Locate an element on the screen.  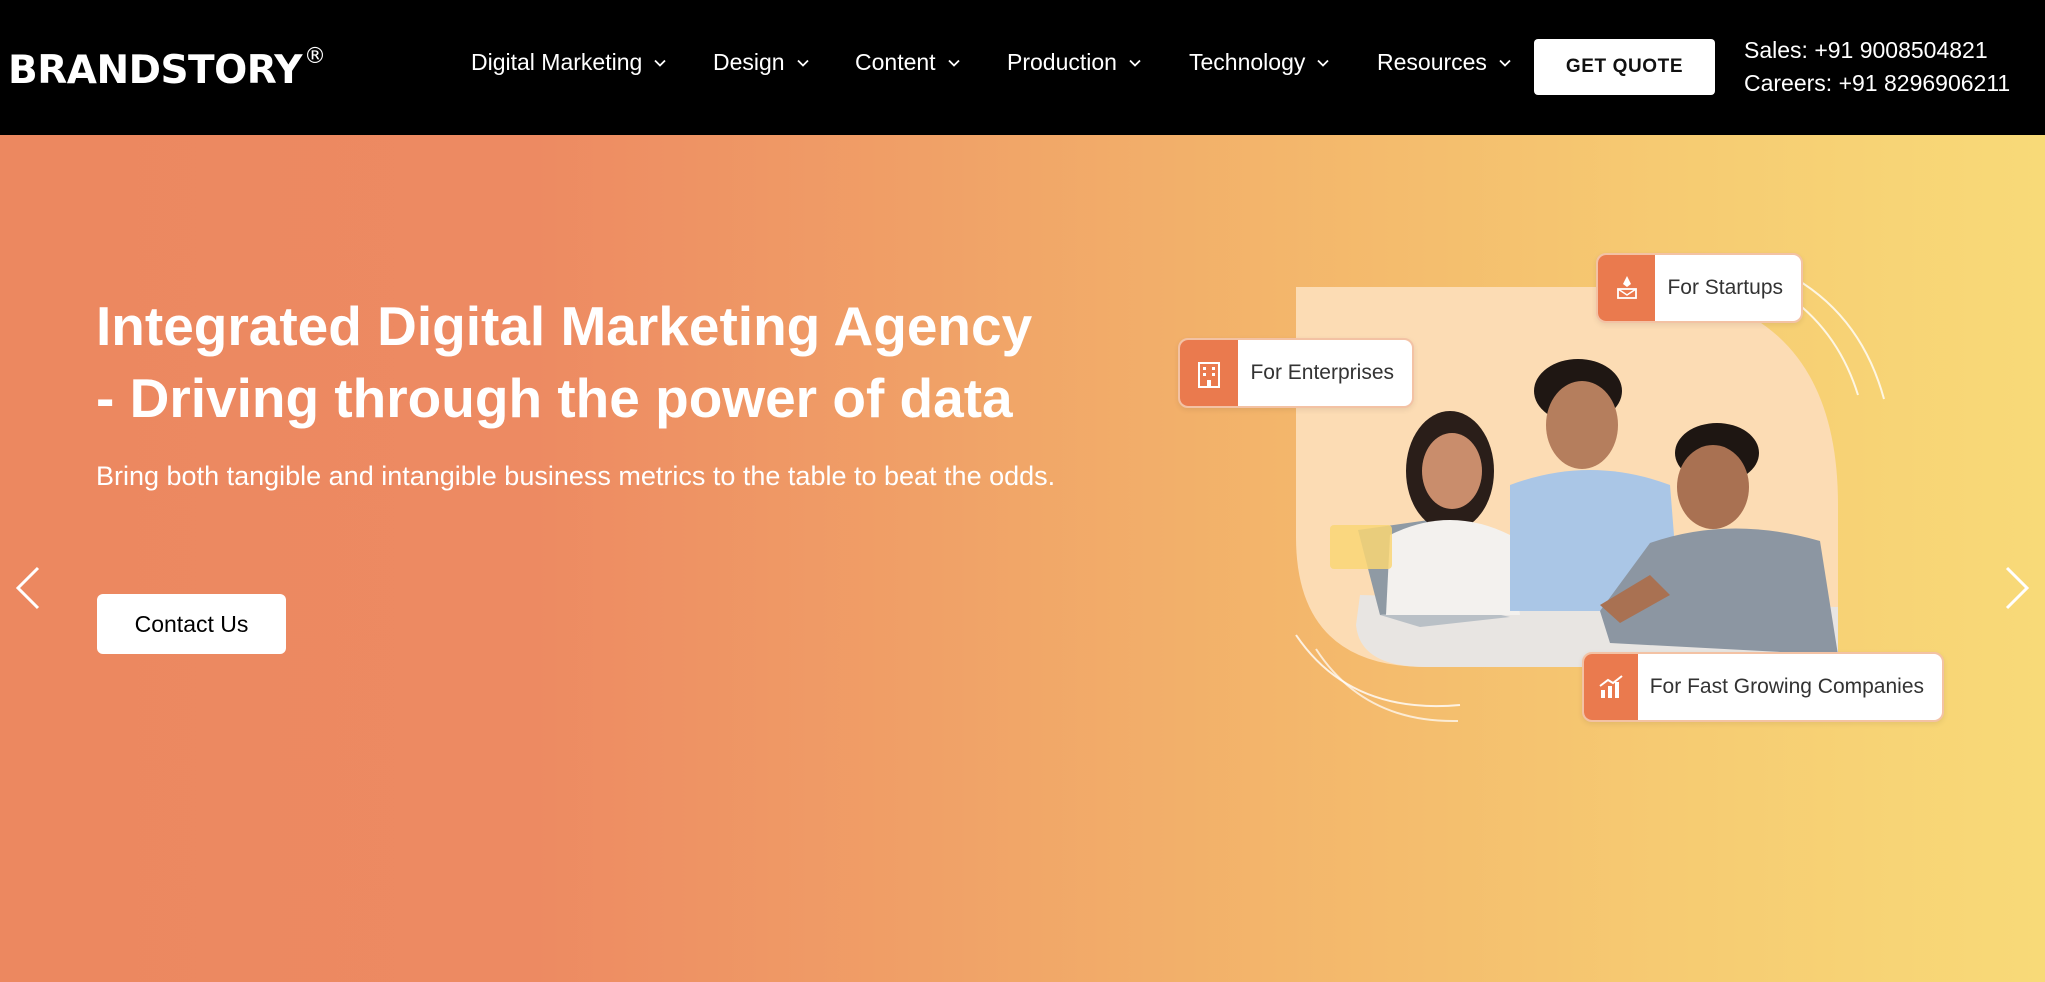
nav-design: Design is located at coordinates (761, 62).